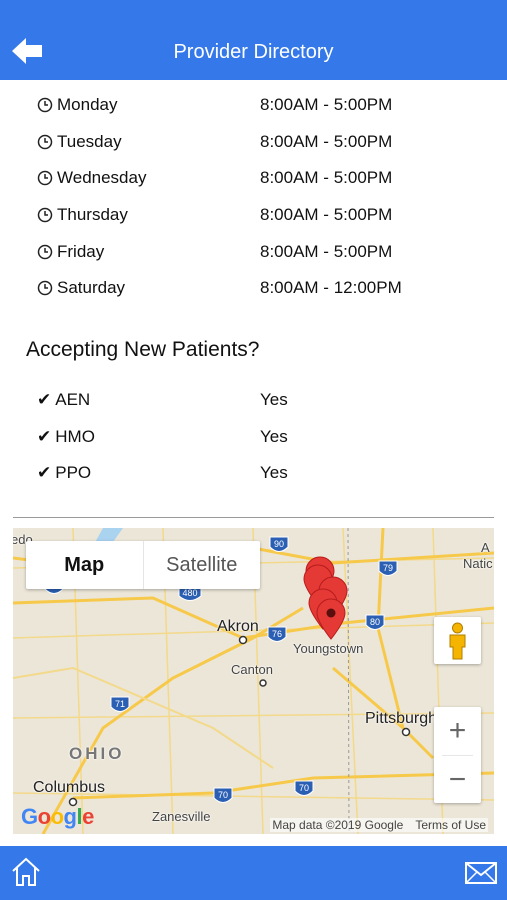 Image resolution: width=507 pixels, height=900 pixels. I want to click on zoom-in-button: +, so click(457, 731).